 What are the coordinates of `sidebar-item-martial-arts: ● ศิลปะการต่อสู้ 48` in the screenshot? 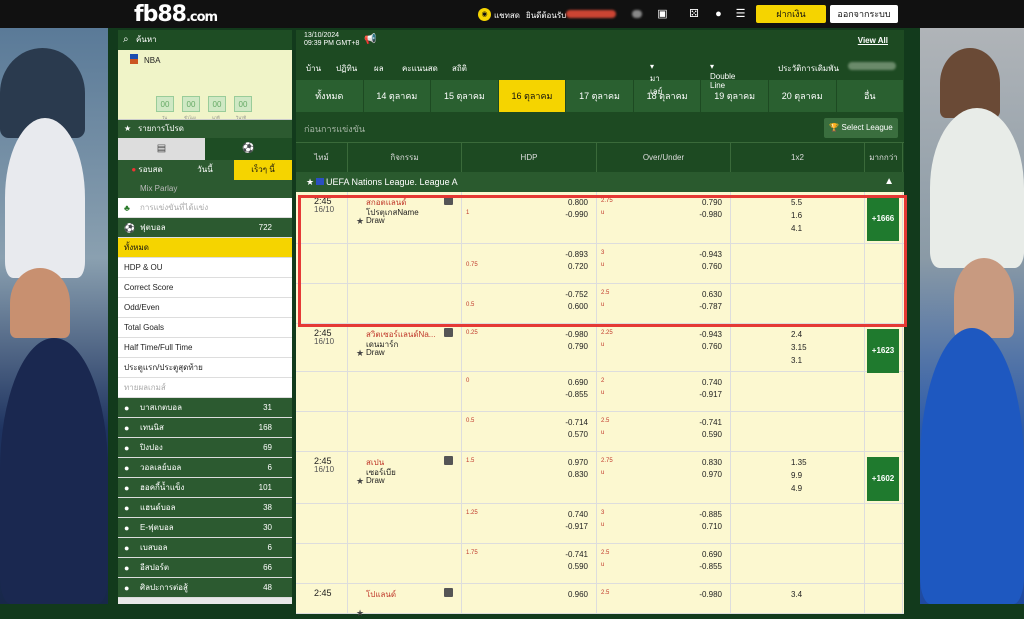 It's located at (205, 588).